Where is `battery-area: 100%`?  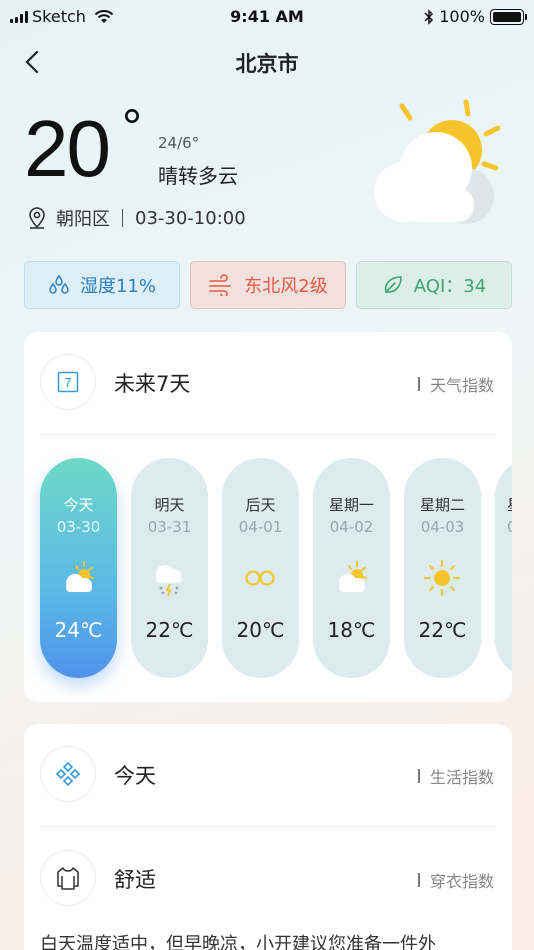
battery-area: 100% is located at coordinates (475, 16).